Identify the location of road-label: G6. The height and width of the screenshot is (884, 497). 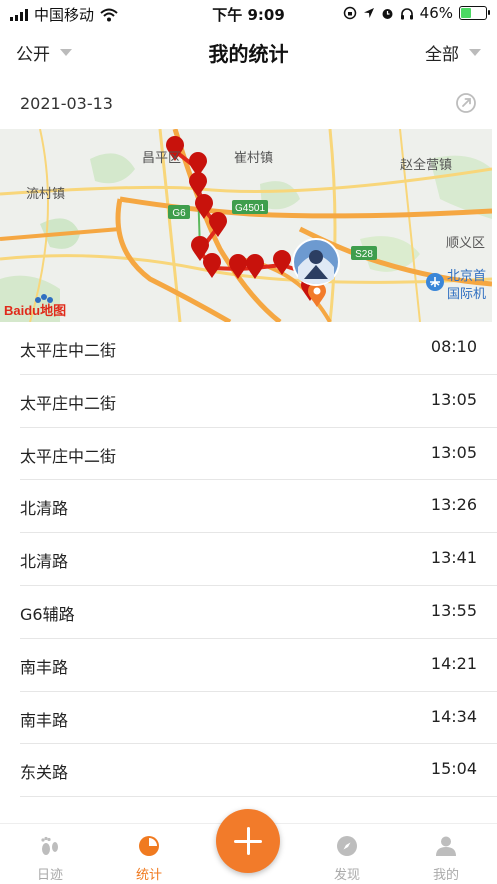
(179, 213).